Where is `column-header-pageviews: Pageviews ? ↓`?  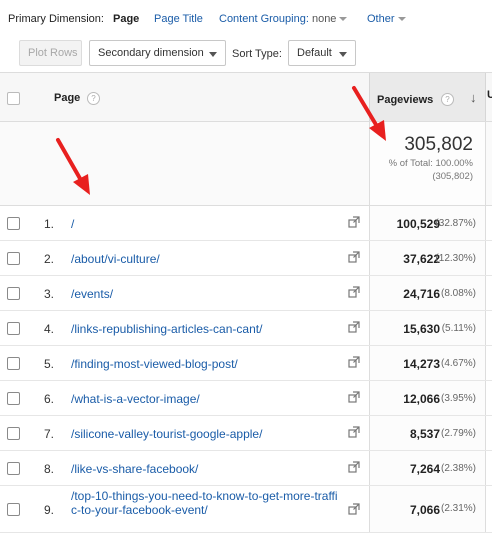
column-header-pageviews: Pageviews ? ↓ is located at coordinates (427, 97).